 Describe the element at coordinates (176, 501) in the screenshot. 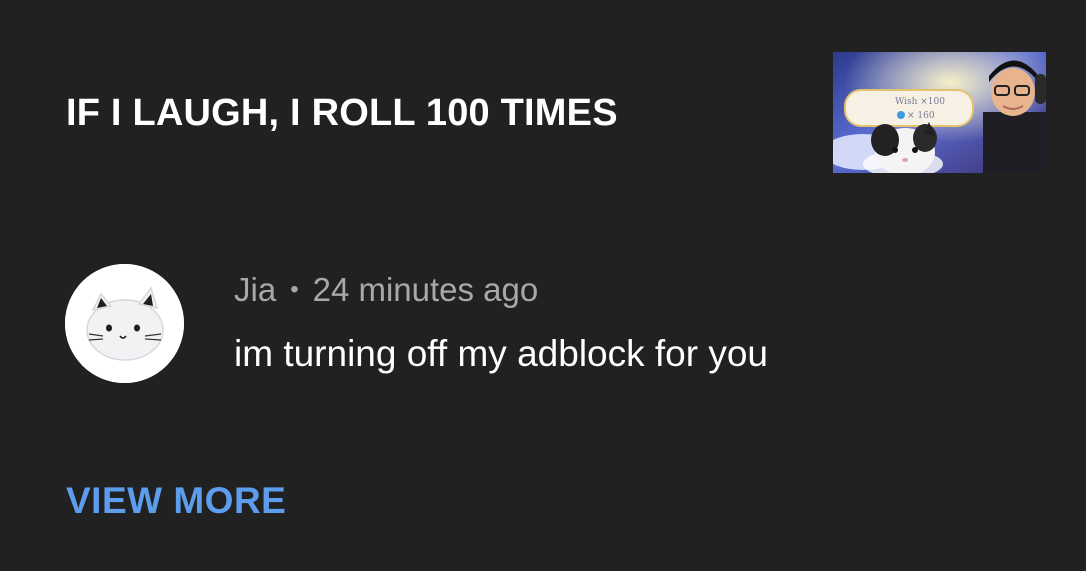

I see `view-more-button: VIEW MORE` at that location.